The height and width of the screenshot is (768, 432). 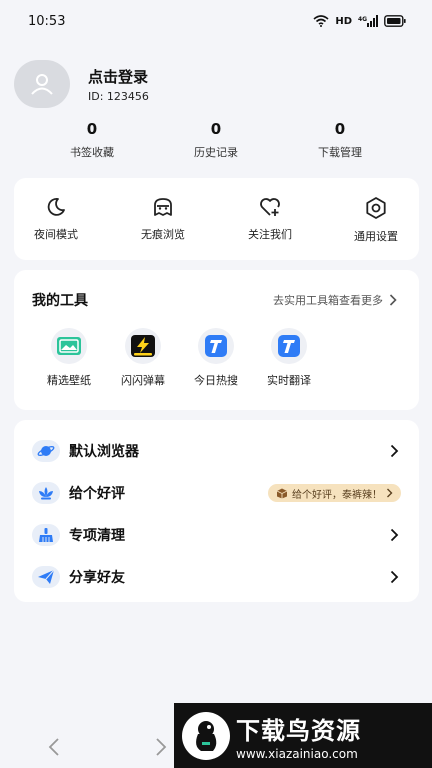 What do you see at coordinates (143, 380) in the screenshot?
I see `tool-label: 闪闪弹幕` at bounding box center [143, 380].